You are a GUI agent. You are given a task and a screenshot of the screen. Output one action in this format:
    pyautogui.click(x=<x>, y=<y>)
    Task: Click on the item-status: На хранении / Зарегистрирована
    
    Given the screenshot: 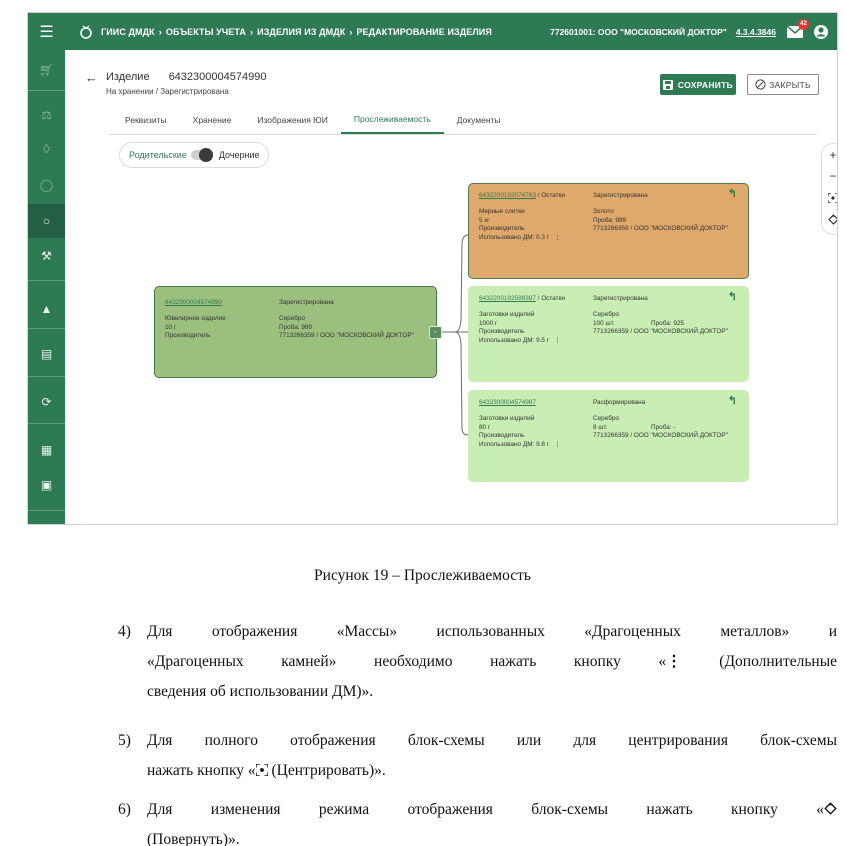 What is the action you would take?
    pyautogui.click(x=167, y=91)
    